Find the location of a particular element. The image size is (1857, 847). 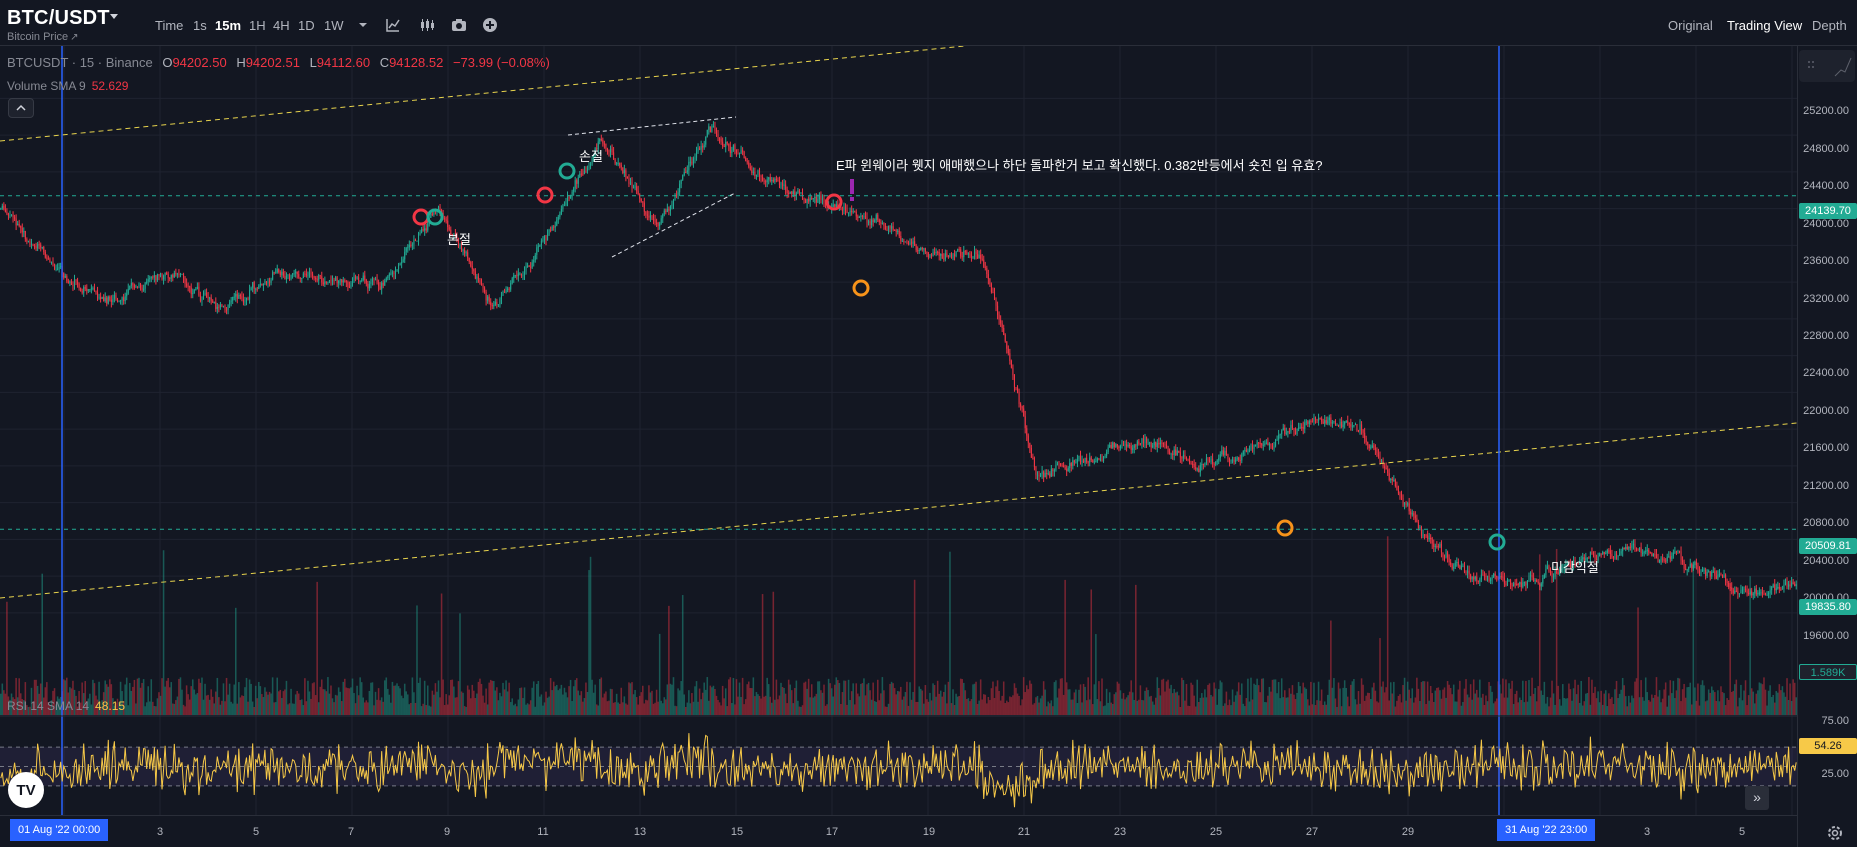

tradingview-logo: TV is located at coordinates (26, 790).